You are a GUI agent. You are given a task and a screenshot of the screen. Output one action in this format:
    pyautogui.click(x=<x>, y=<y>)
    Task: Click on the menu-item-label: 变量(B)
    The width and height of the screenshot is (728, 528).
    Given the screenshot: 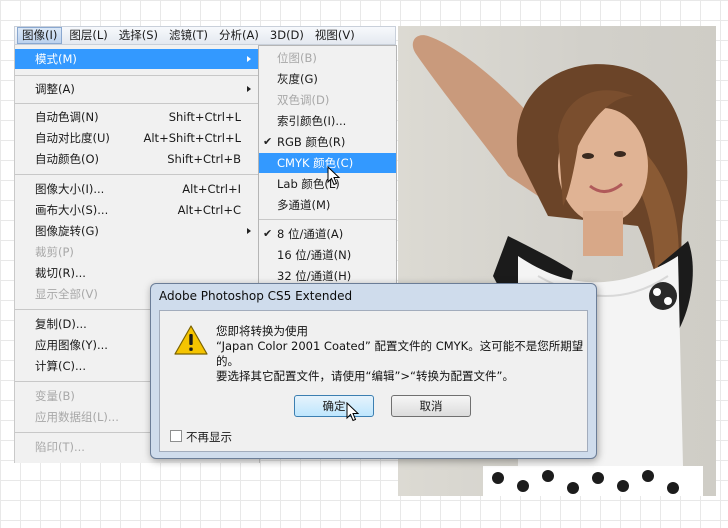 What is the action you would take?
    pyautogui.click(x=55, y=396)
    